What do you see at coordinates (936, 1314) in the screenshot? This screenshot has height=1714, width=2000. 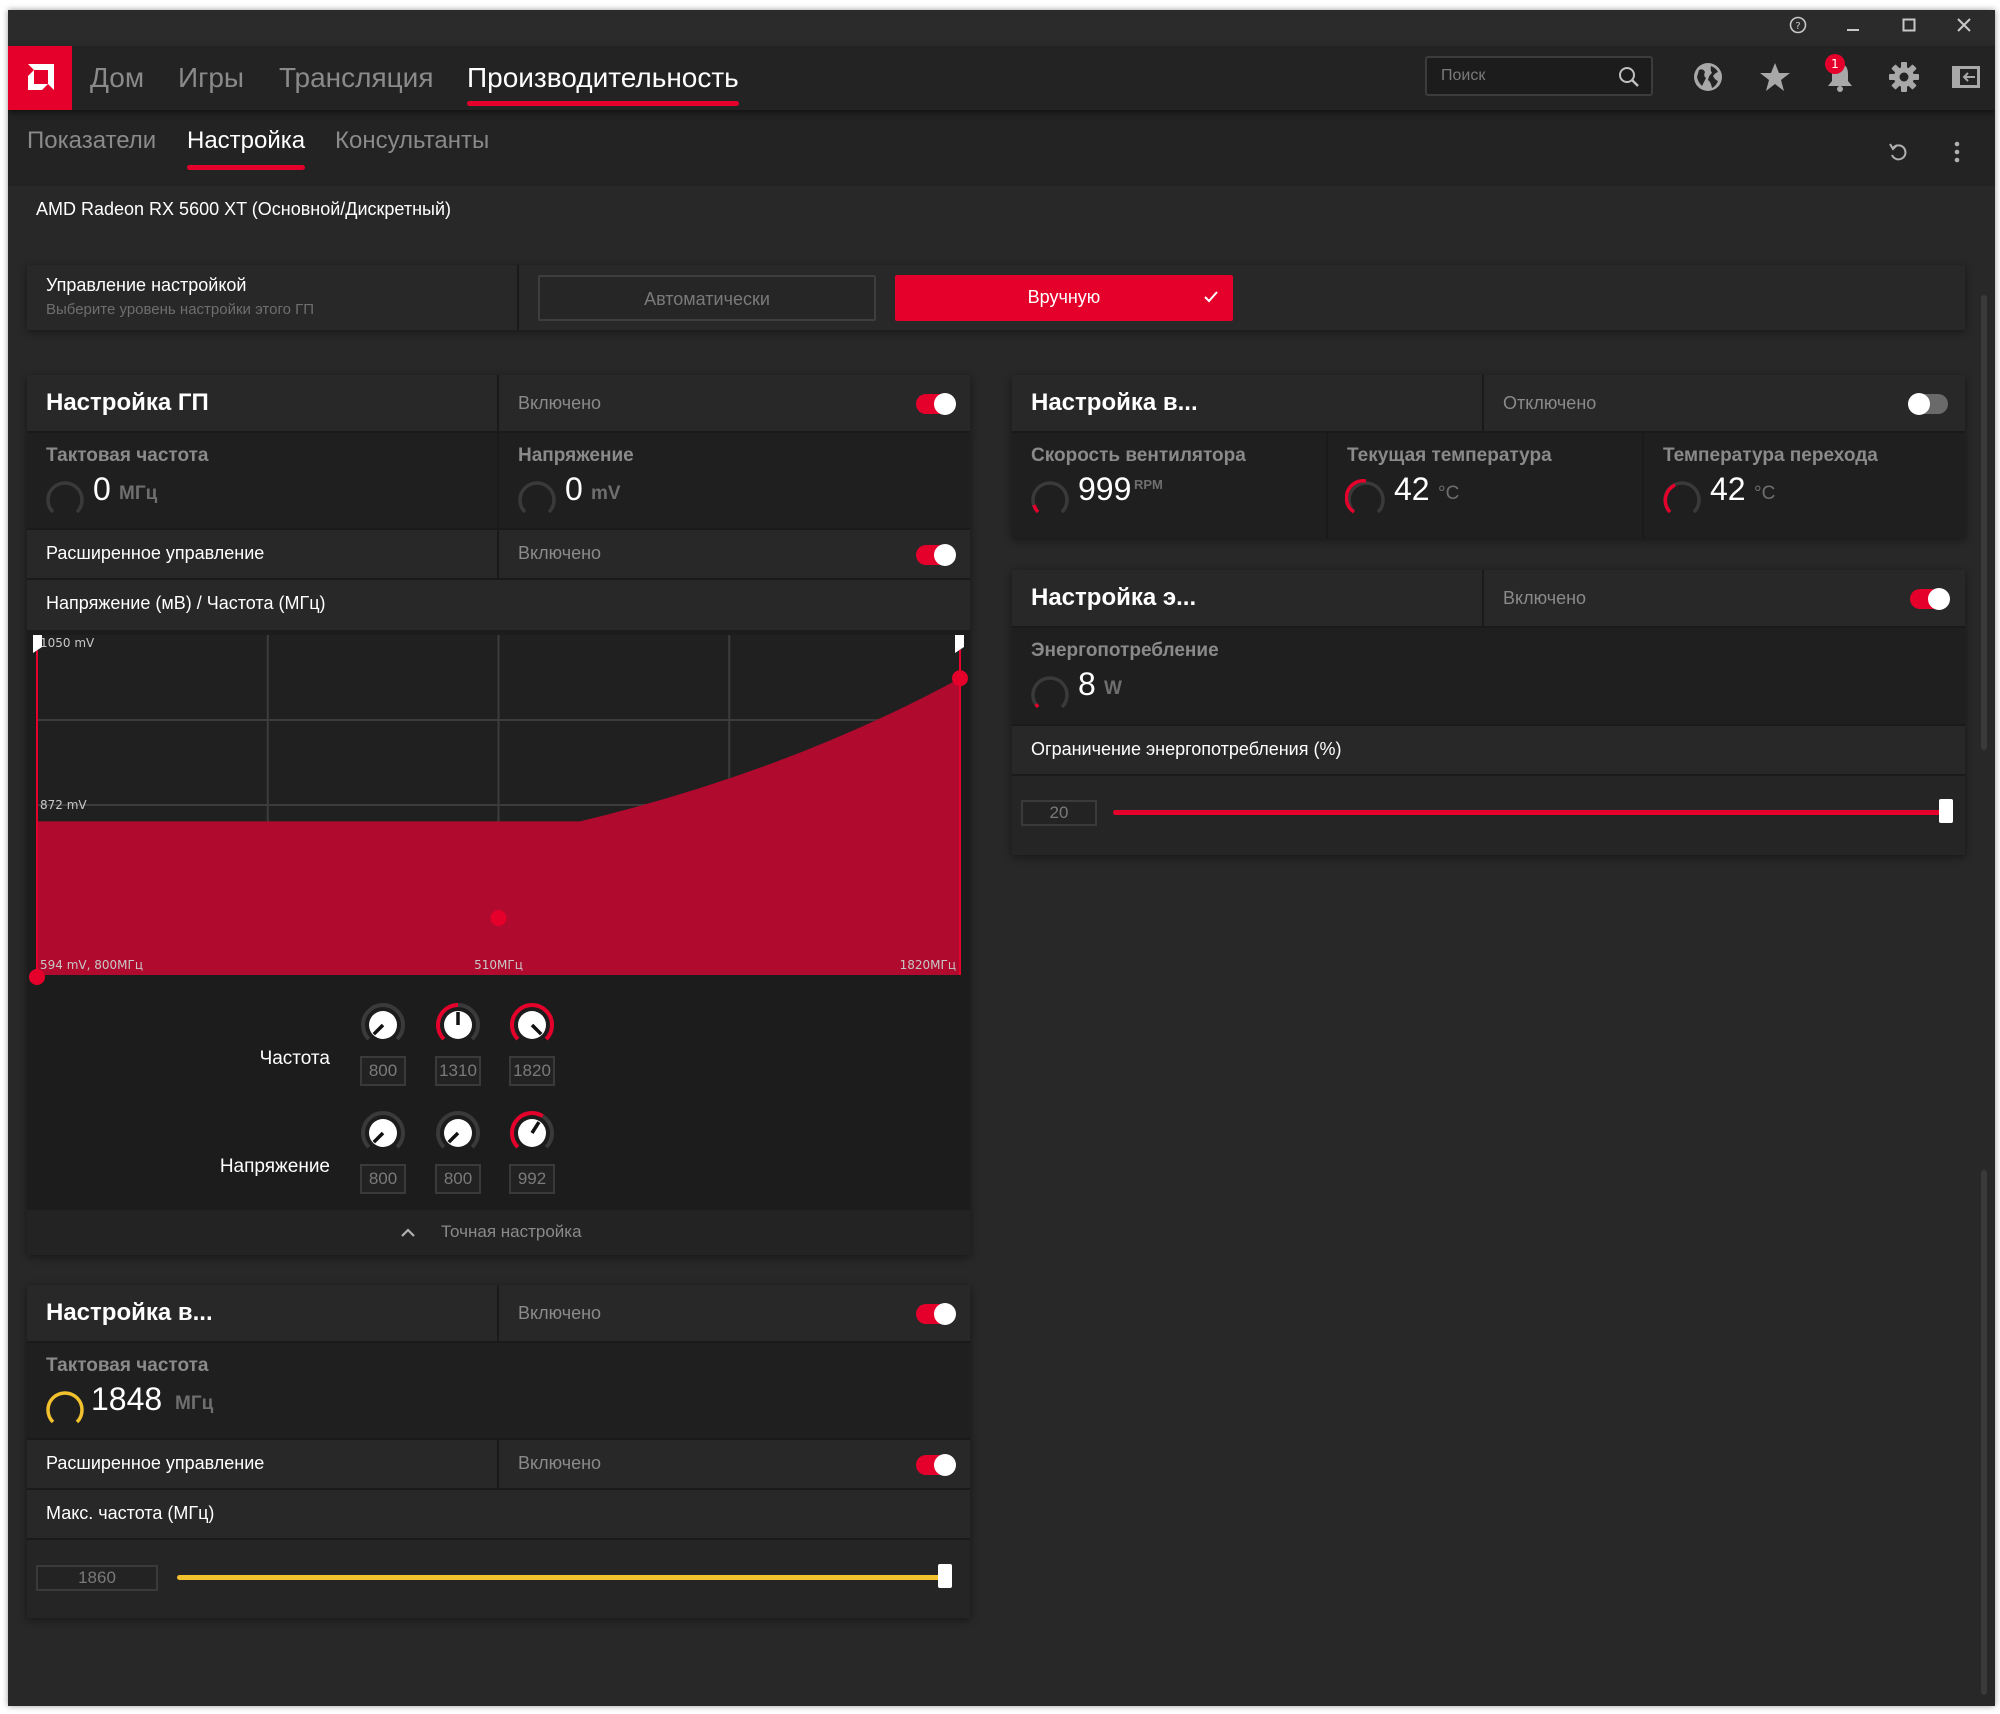 I see `vram-tuning-toggle` at bounding box center [936, 1314].